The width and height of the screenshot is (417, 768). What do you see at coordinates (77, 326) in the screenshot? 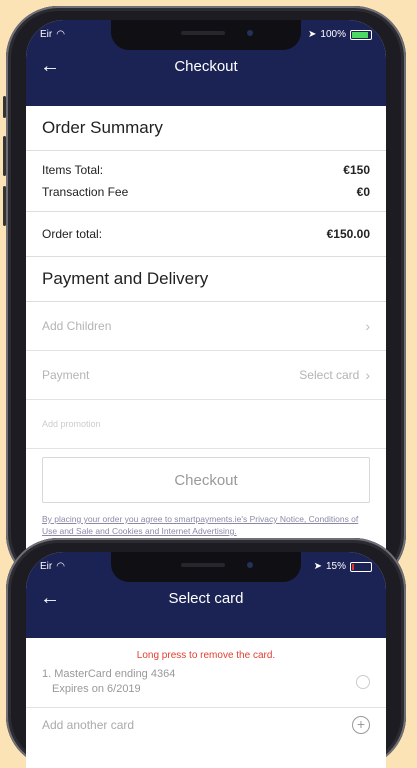
I see `add-children-label: Add Children` at bounding box center [77, 326].